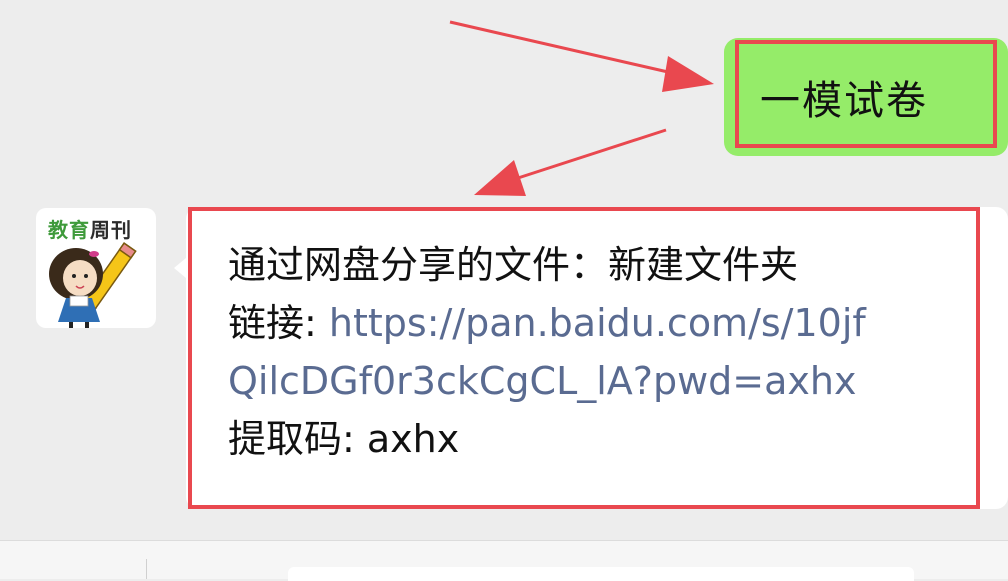 The width and height of the screenshot is (1008, 581). What do you see at coordinates (513, 265) in the screenshot?
I see `share-description: 通过网盘分享的文件：新建文件夹` at bounding box center [513, 265].